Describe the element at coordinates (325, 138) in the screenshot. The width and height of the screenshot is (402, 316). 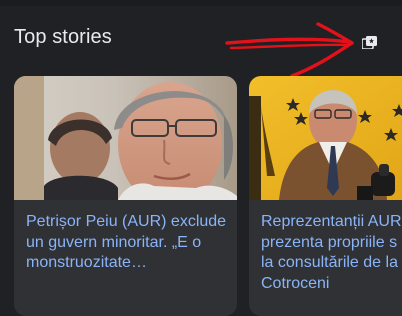
I see `story-photo` at that location.